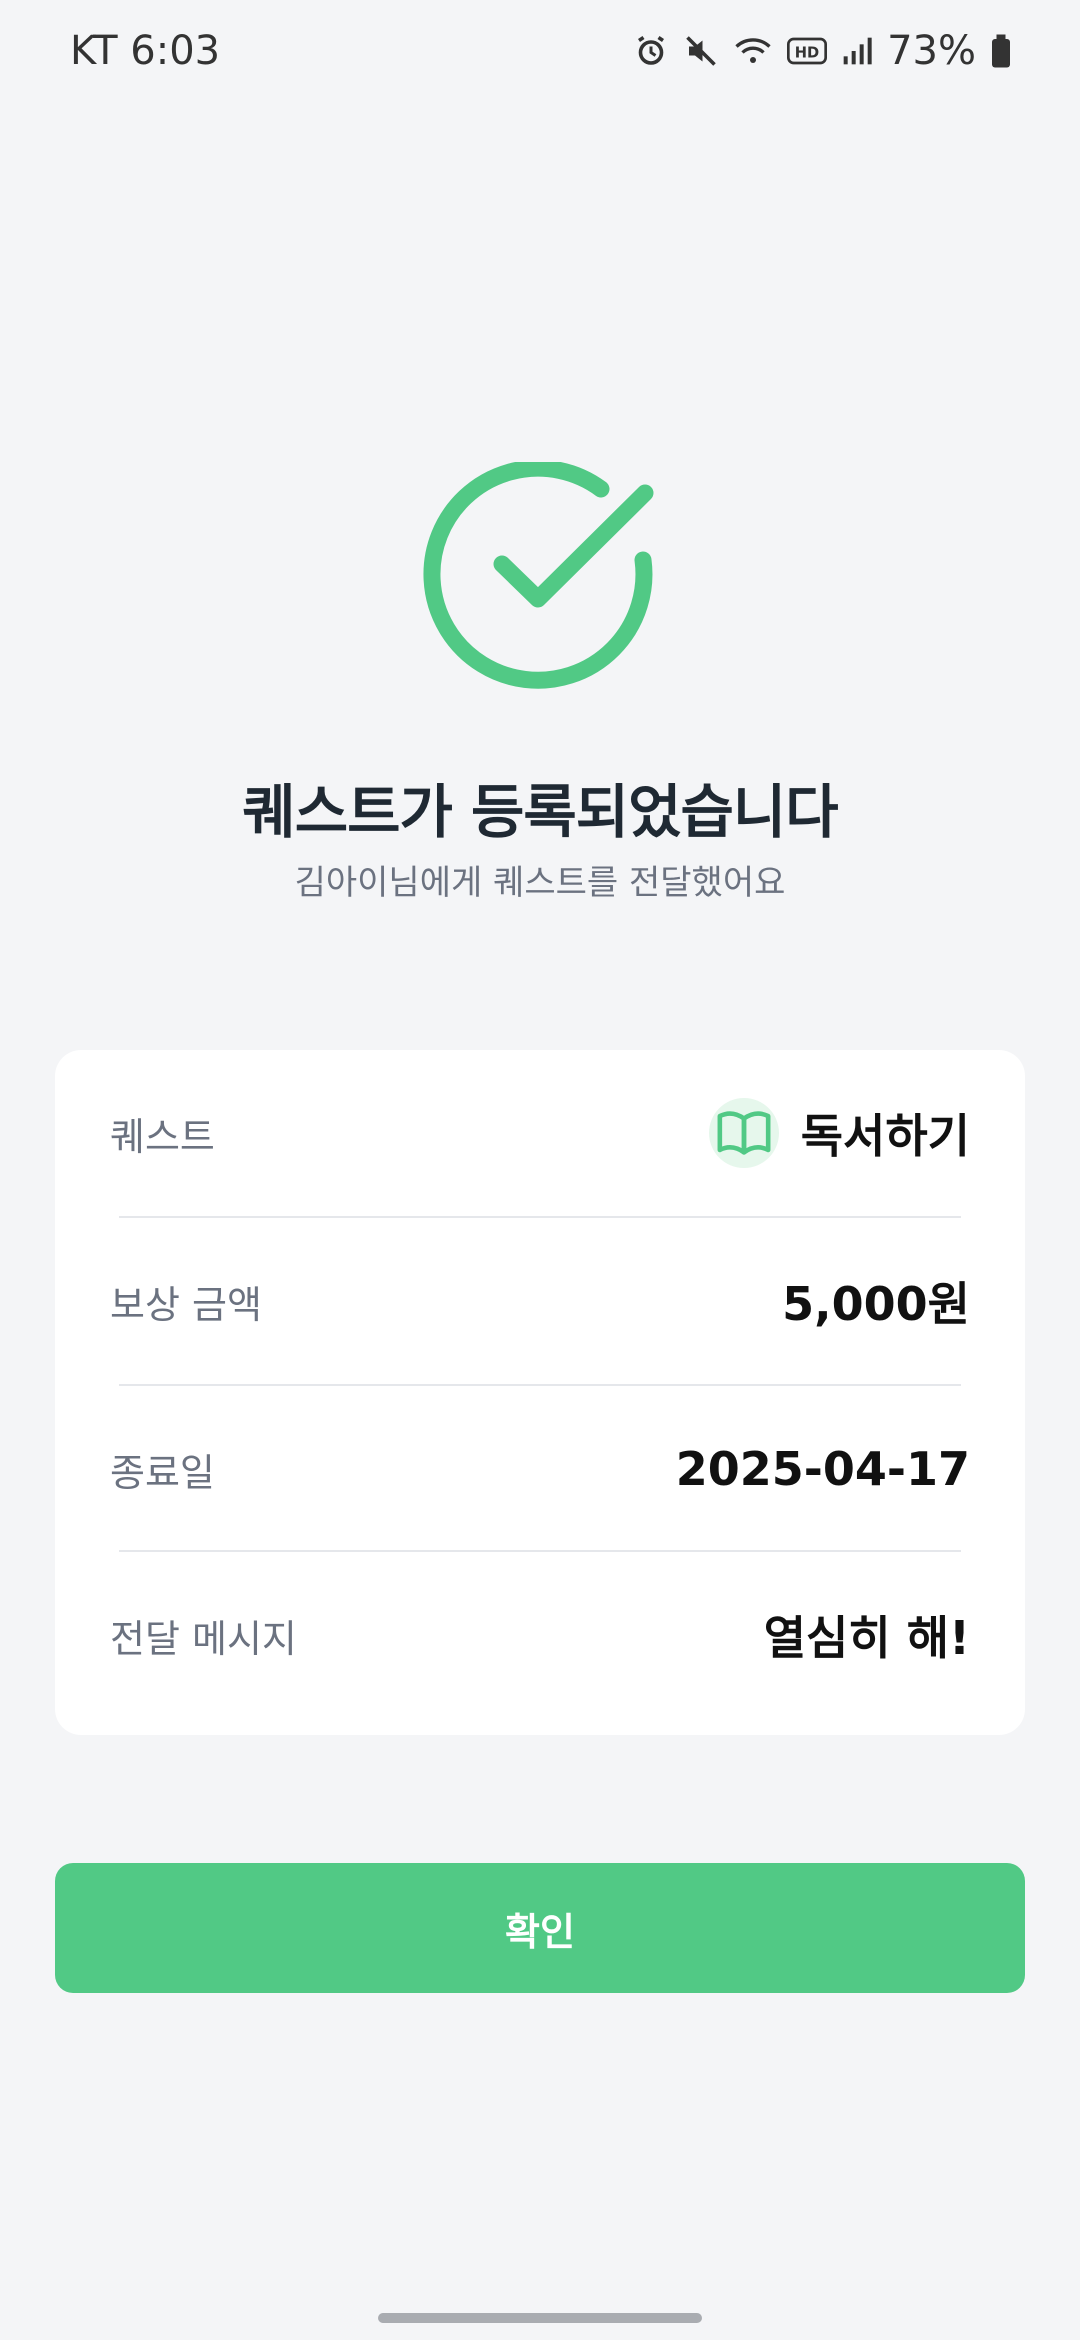 The width and height of the screenshot is (1080, 2340). I want to click on reward-label: 보상 금액, so click(186, 1304).